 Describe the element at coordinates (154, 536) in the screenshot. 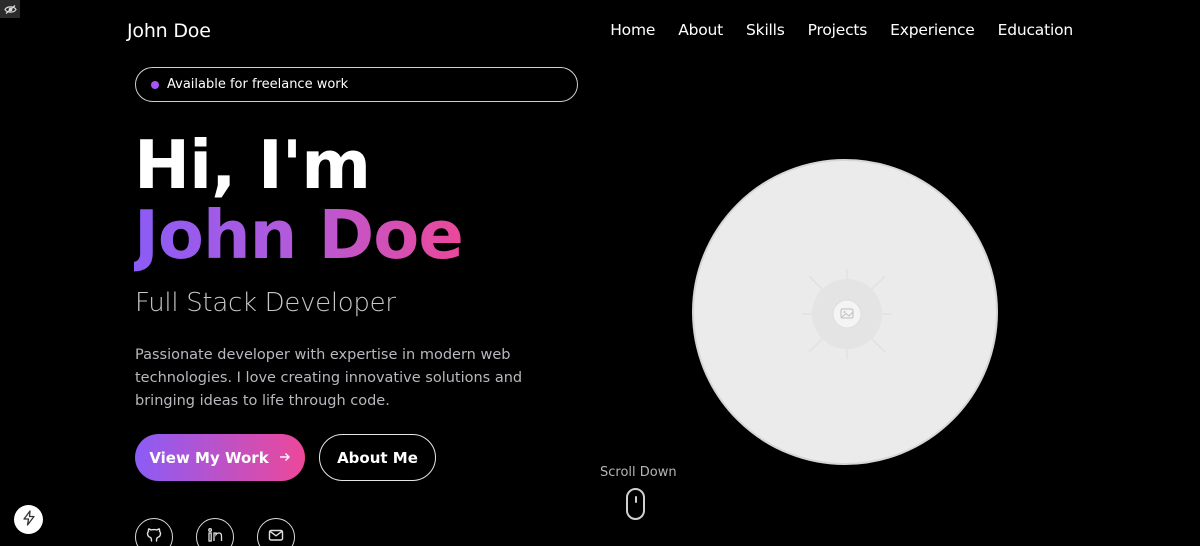

I see `github-icon` at that location.